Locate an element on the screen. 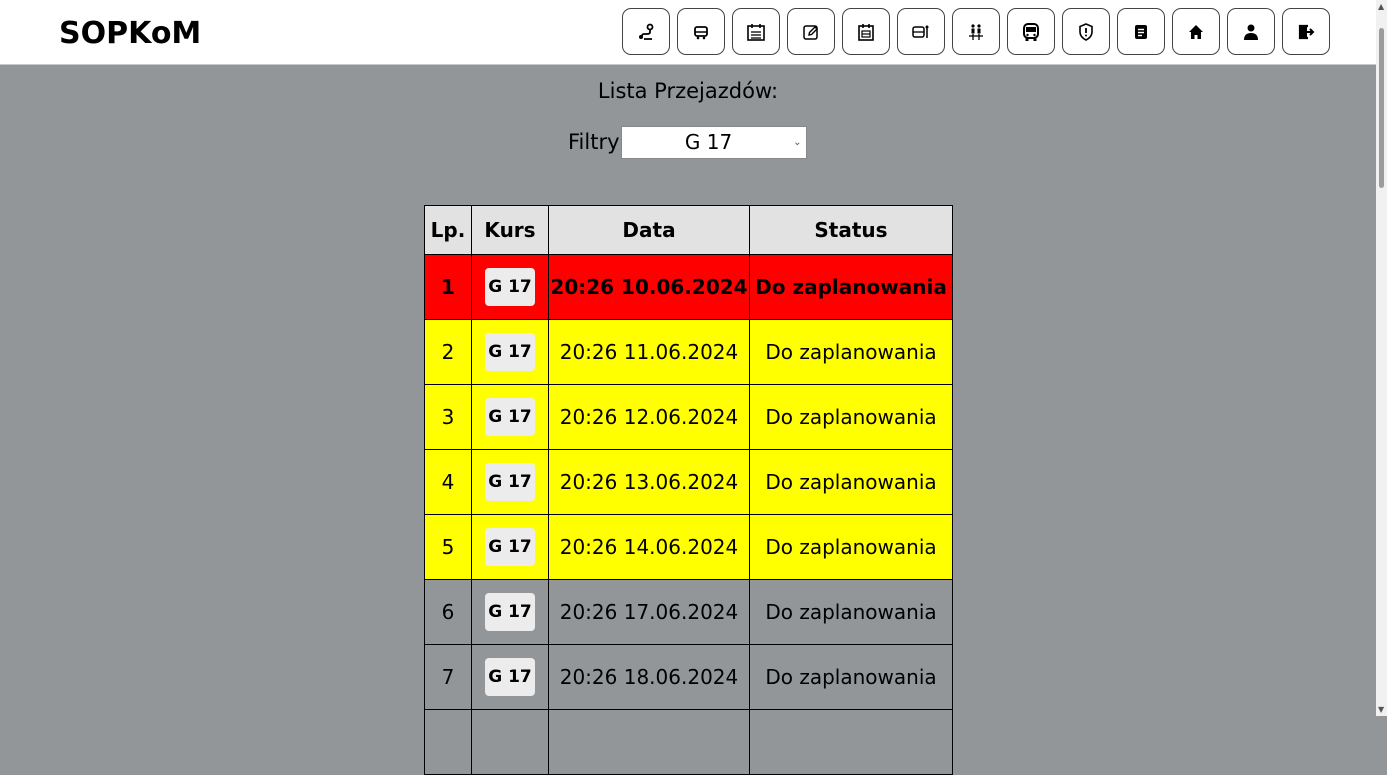  home-icon is located at coordinates (1196, 31).